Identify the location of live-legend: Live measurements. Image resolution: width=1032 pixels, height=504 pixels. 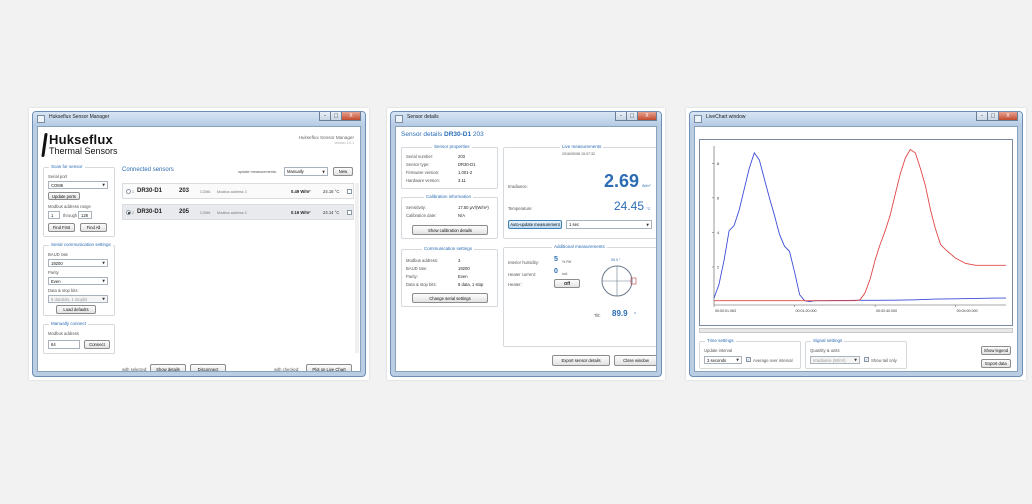
(582, 146).